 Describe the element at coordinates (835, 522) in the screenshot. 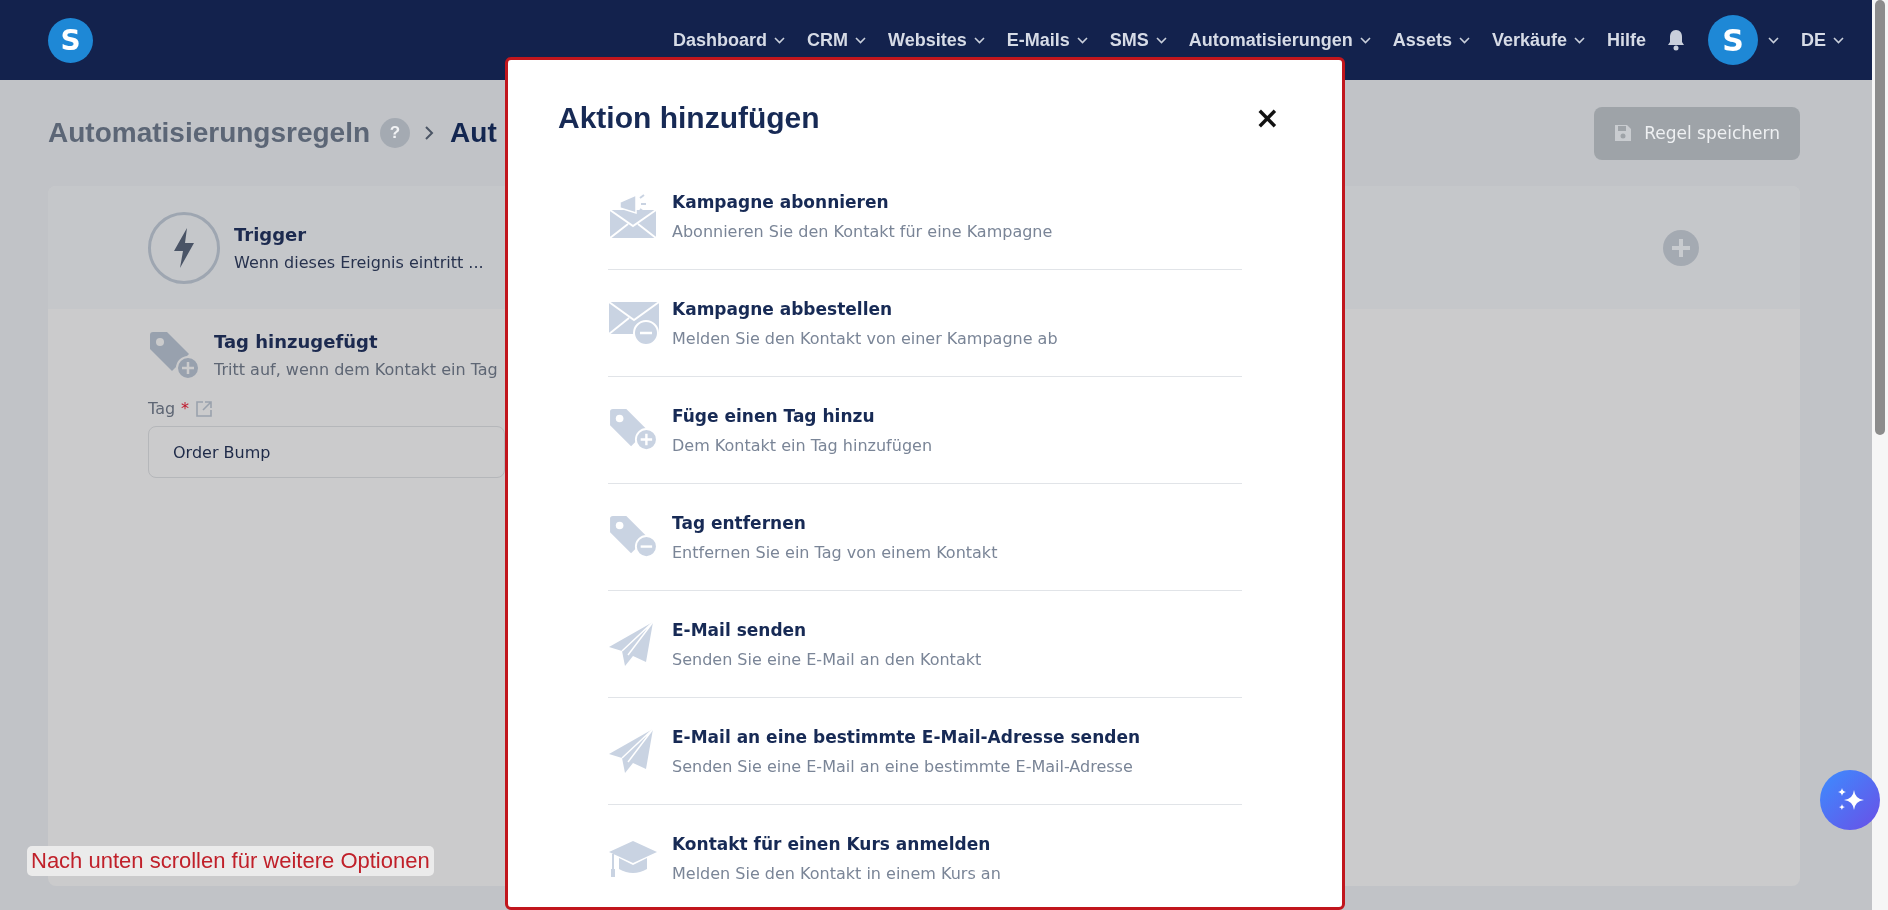

I see `action-title: Tag entfernen` at that location.